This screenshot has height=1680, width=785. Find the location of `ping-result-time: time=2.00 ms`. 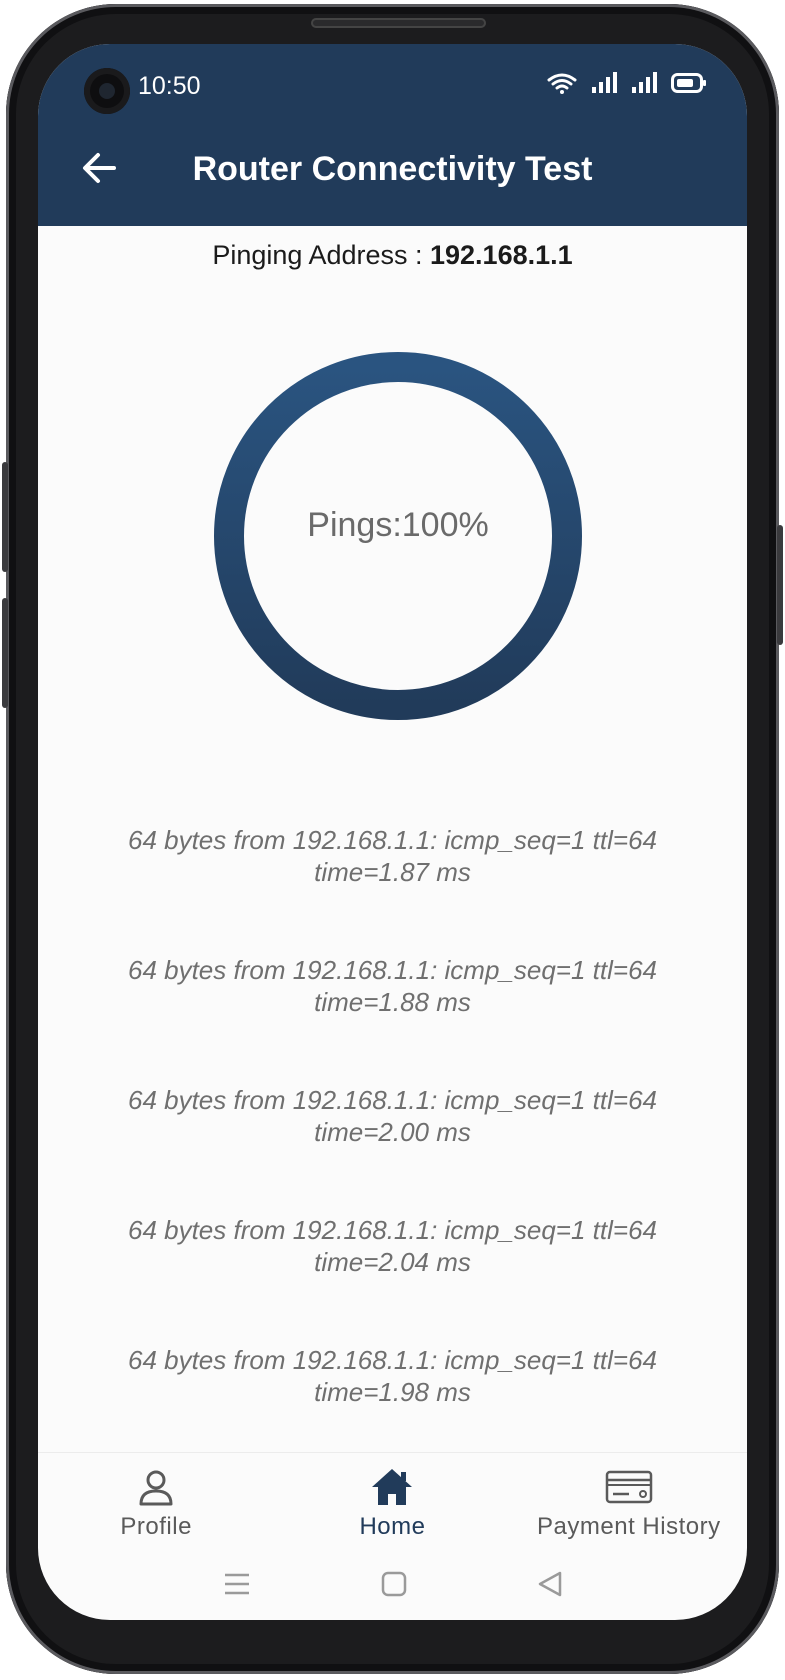

ping-result-time: time=2.00 ms is located at coordinates (392, 1132).